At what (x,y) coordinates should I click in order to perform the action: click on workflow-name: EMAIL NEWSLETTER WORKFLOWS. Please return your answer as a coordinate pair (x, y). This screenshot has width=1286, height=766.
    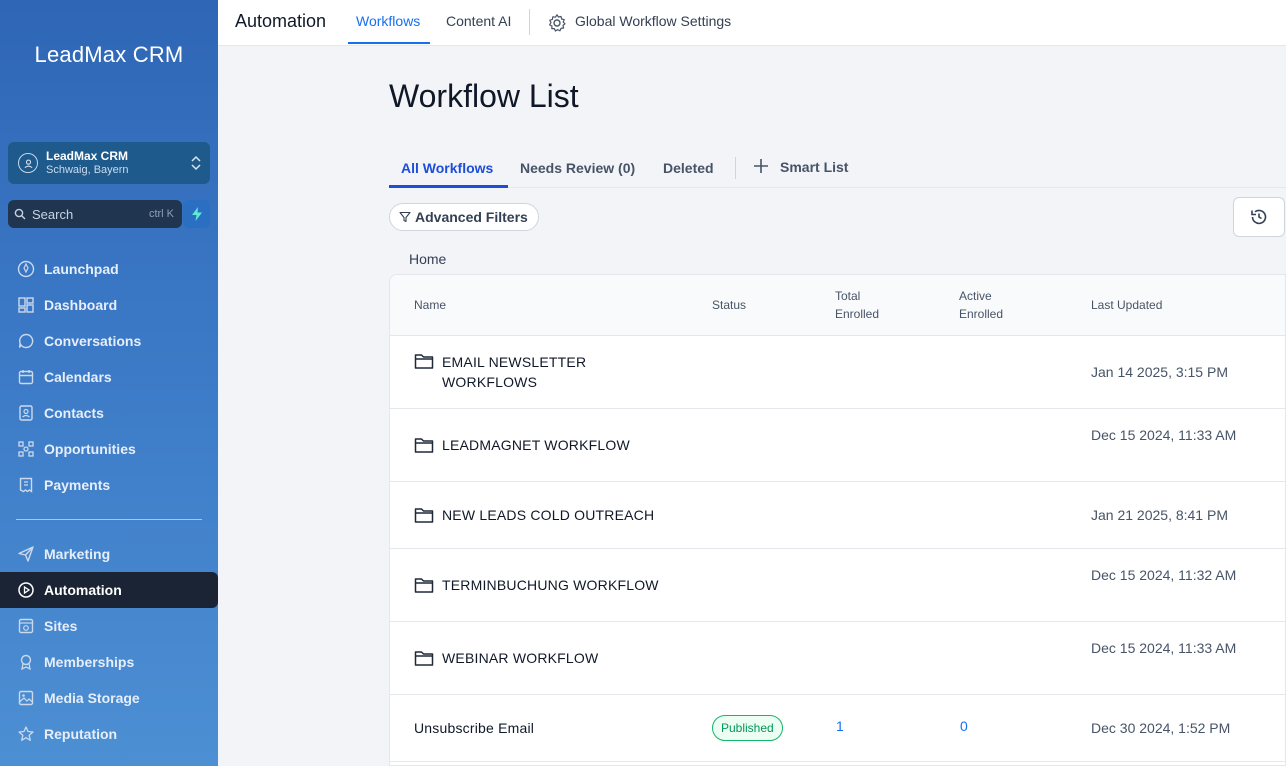
    Looking at the image, I should click on (518, 372).